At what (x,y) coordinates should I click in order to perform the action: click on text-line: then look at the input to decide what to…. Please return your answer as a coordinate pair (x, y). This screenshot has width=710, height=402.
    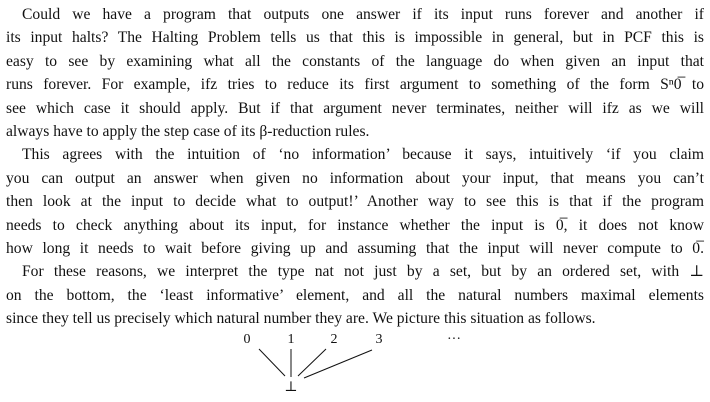
    Looking at the image, I should click on (355, 202).